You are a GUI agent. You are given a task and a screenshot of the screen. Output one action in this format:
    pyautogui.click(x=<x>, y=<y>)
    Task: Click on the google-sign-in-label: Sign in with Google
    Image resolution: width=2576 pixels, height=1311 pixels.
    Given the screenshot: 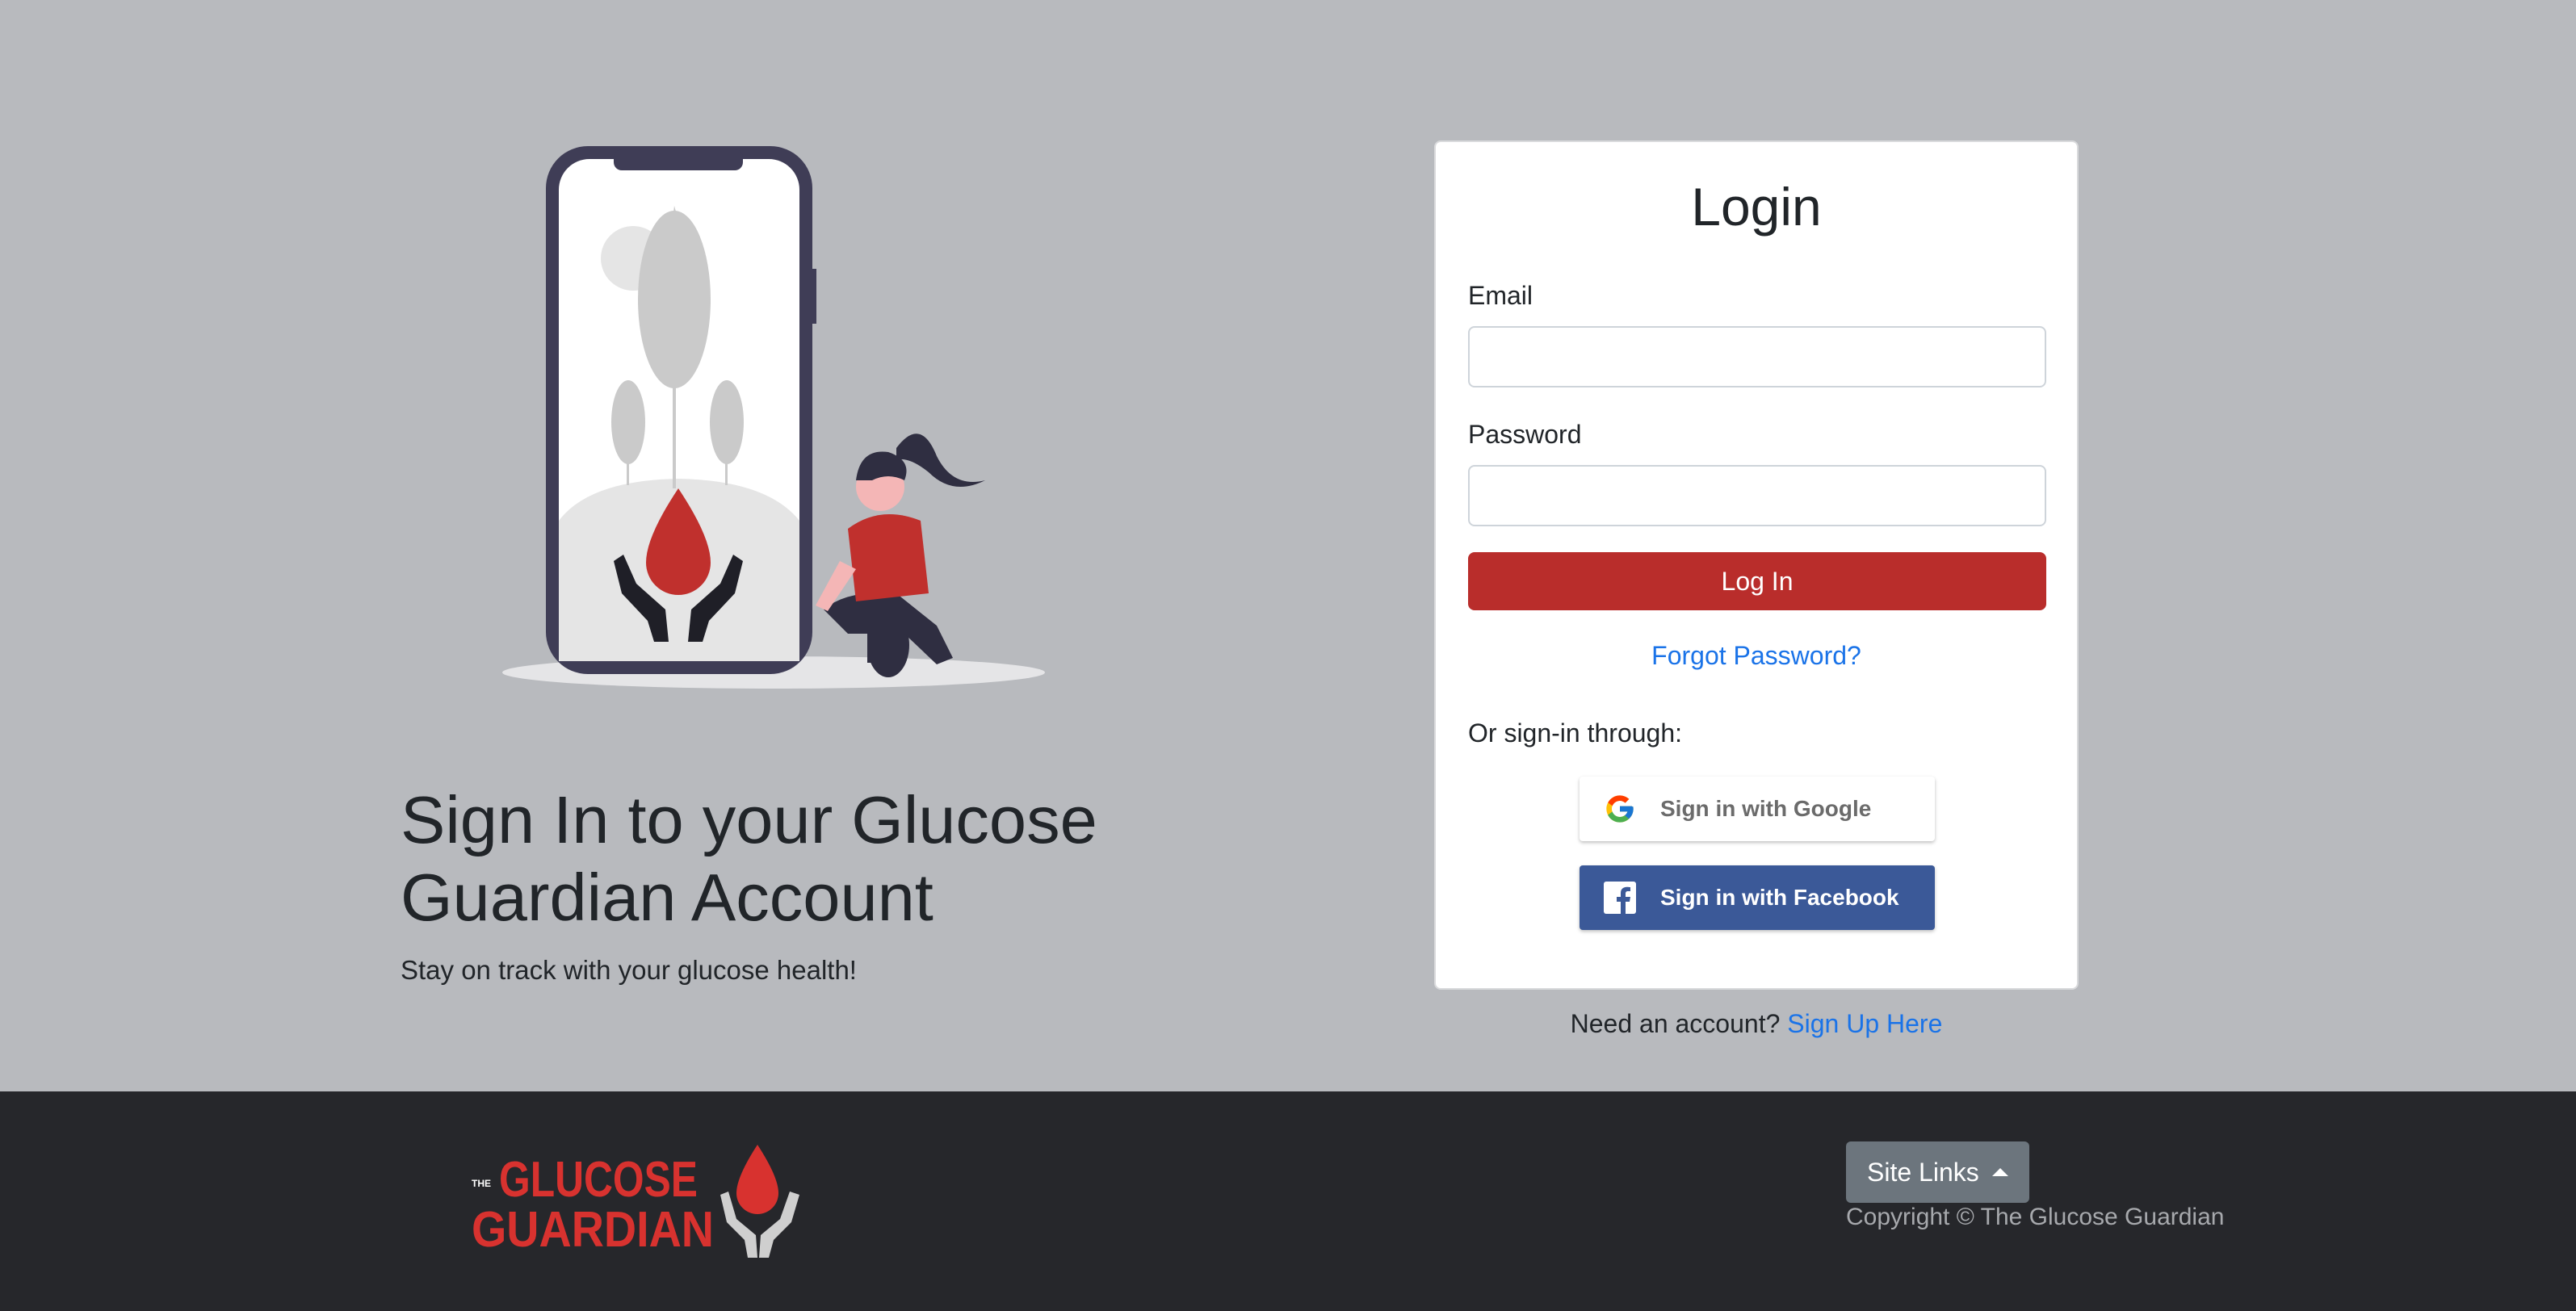 What is the action you would take?
    pyautogui.click(x=1766, y=808)
    